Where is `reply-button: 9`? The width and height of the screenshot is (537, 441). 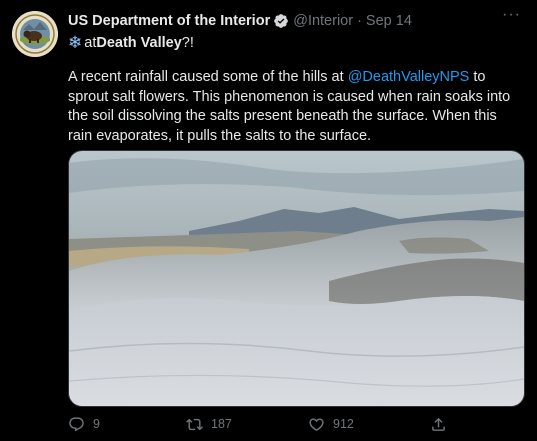 reply-button: 9 is located at coordinates (84, 424).